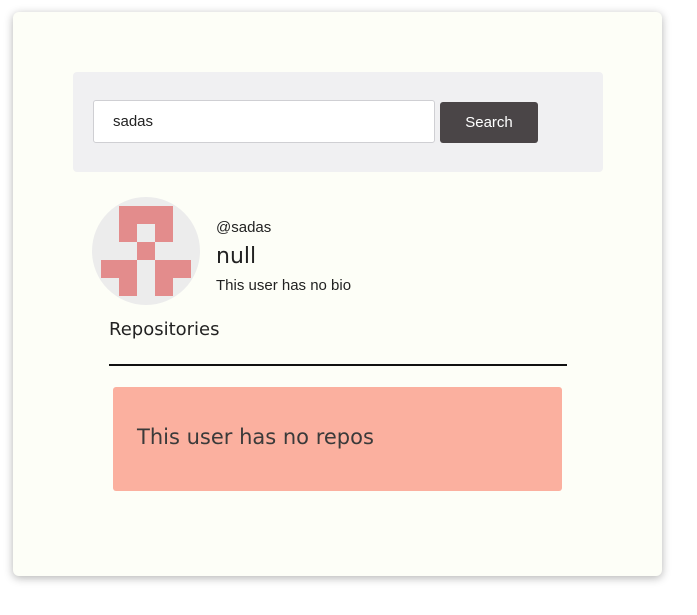 This screenshot has height=615, width=697. What do you see at coordinates (264, 121) in the screenshot?
I see `search-input` at bounding box center [264, 121].